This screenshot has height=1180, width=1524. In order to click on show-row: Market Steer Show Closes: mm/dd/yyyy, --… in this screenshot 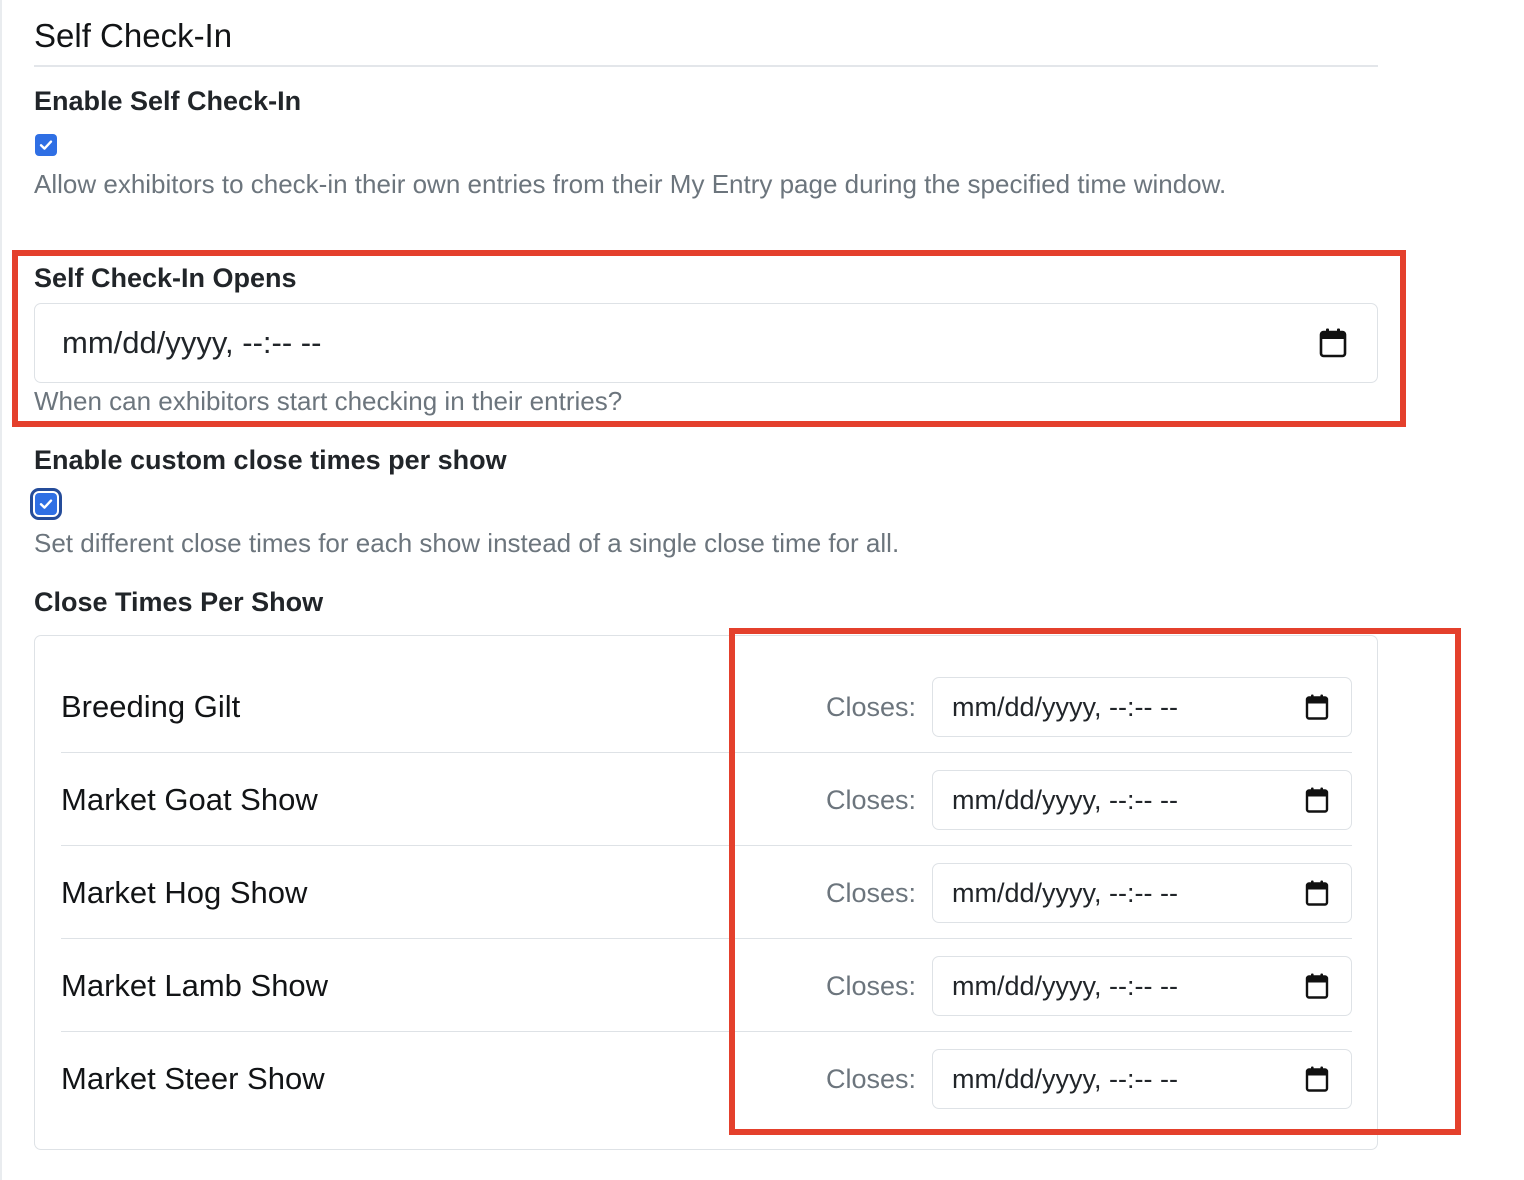, I will do `click(706, 1078)`.